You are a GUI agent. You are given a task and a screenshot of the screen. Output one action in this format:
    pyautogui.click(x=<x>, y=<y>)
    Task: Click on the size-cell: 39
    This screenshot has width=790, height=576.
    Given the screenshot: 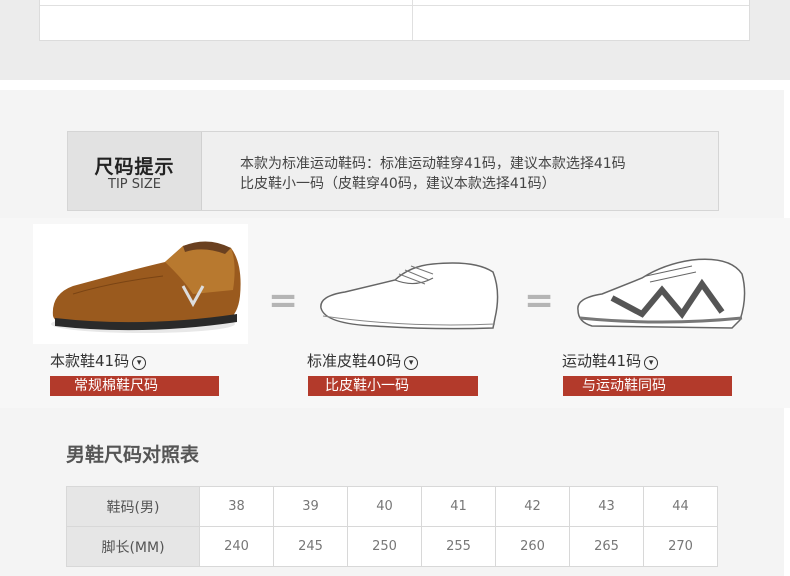 What is the action you would take?
    pyautogui.click(x=310, y=506)
    